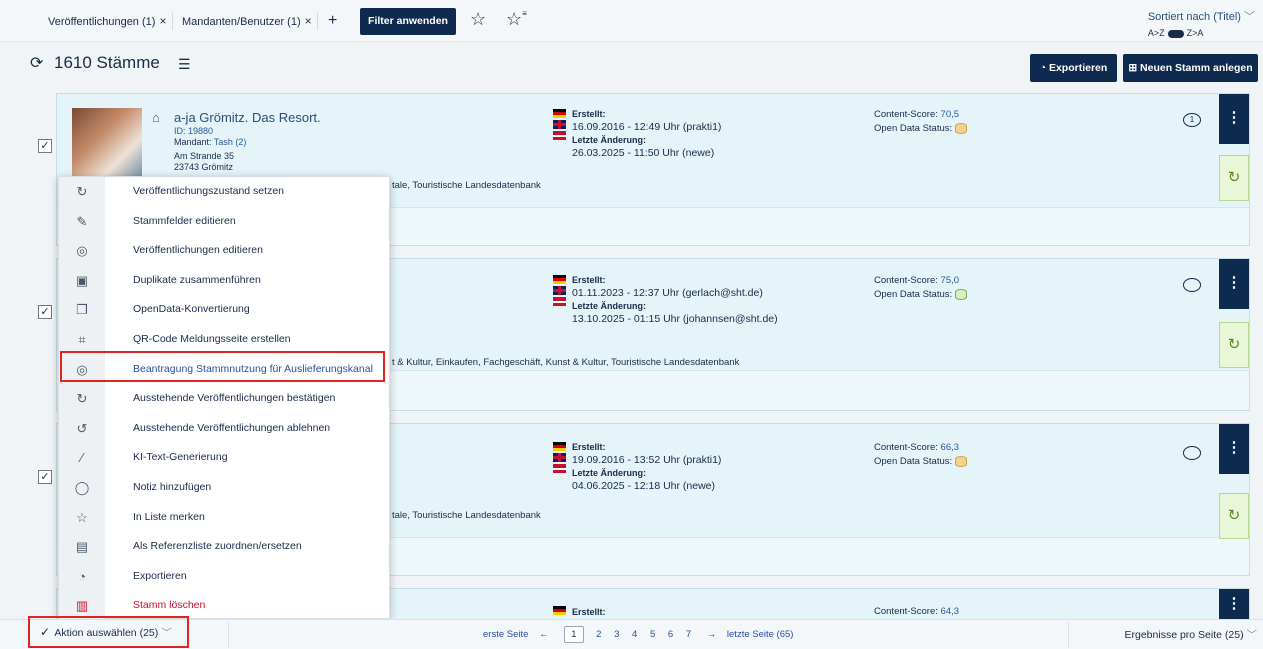 The height and width of the screenshot is (649, 1263). Describe the element at coordinates (616, 634) in the screenshot. I see `page-3: 3` at that location.